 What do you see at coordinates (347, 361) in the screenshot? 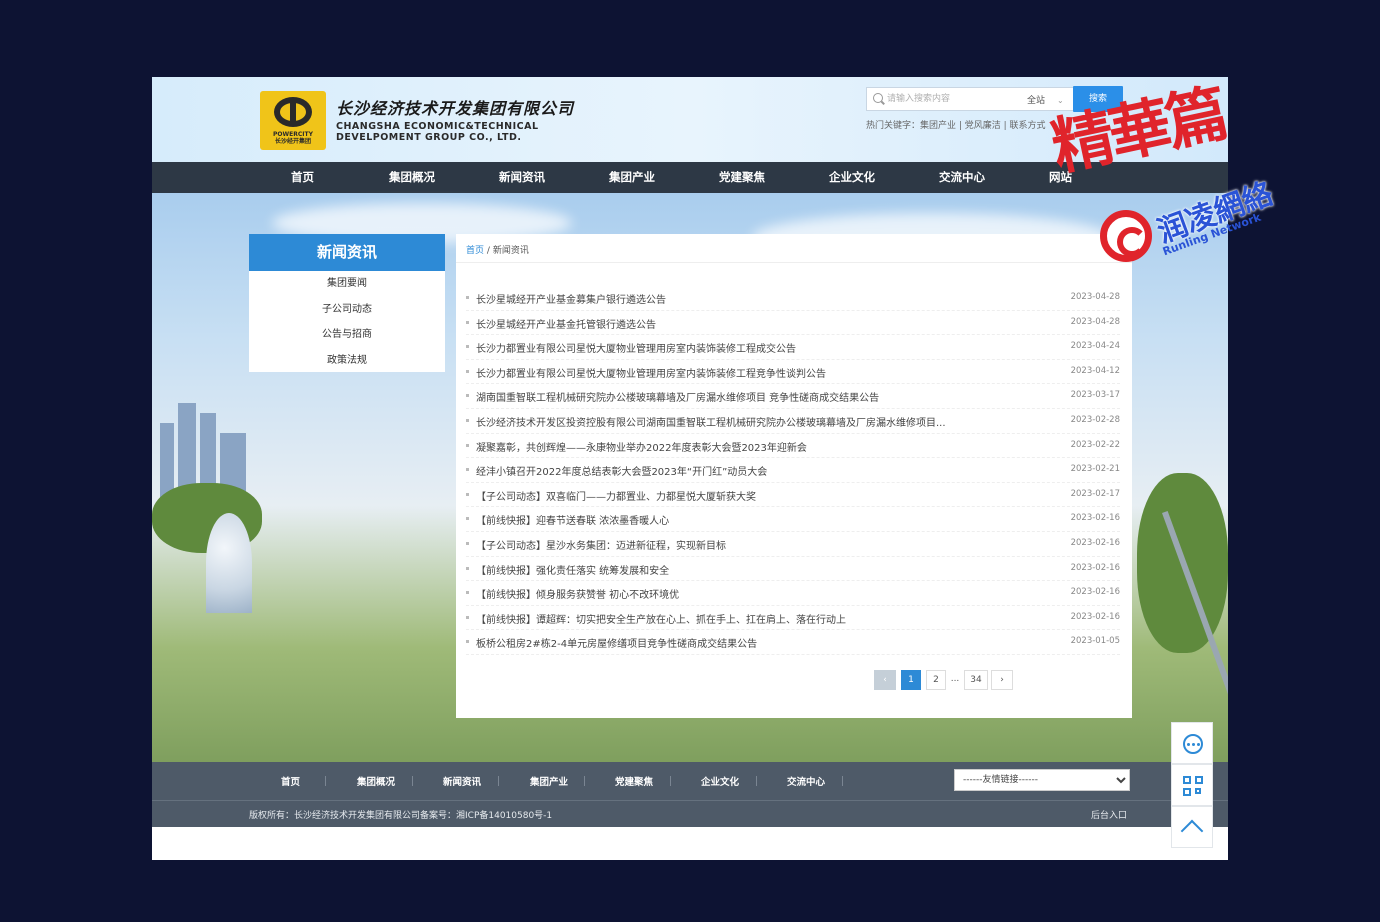
I see `sidebar-item-policy: 政策法规` at bounding box center [347, 361].